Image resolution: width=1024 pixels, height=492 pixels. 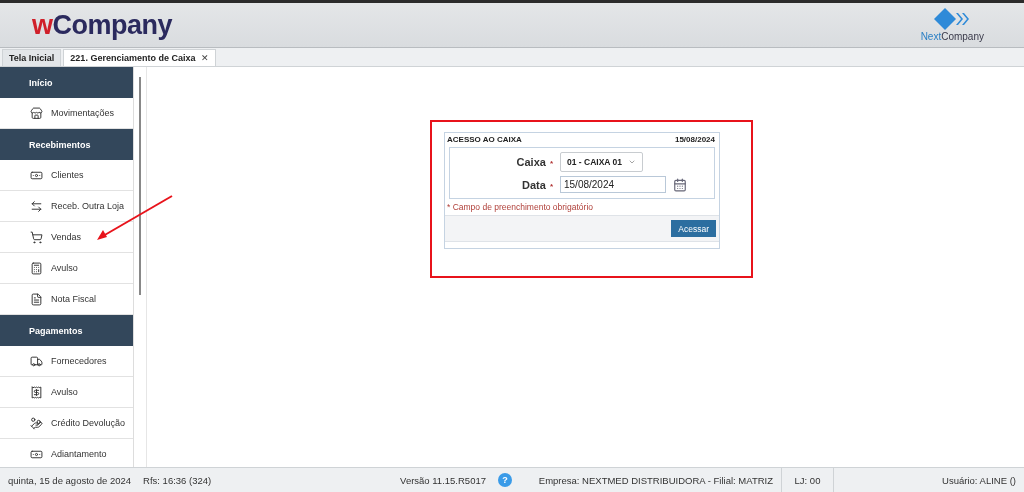 I want to click on partner-logo-text: NextCompany, so click(x=952, y=36).